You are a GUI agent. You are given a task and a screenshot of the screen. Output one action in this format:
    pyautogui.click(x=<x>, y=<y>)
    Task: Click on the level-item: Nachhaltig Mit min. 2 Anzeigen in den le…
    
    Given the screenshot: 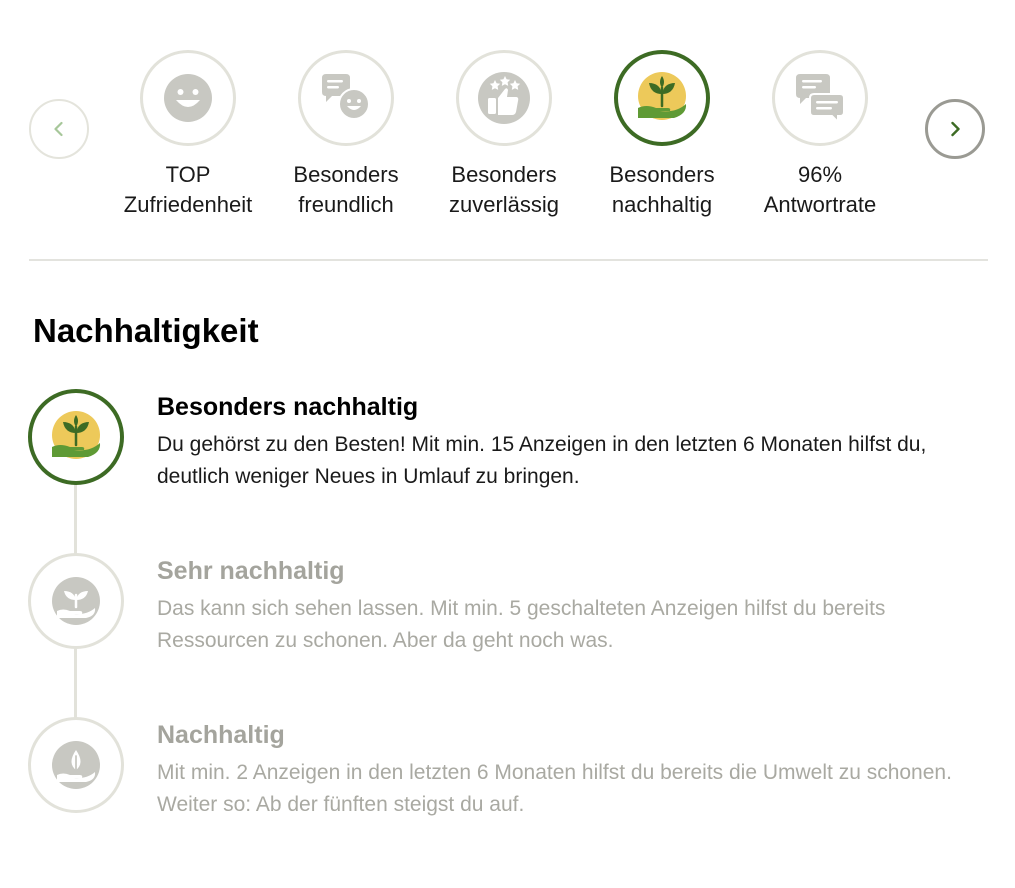 What is the action you would take?
    pyautogui.click(x=572, y=770)
    